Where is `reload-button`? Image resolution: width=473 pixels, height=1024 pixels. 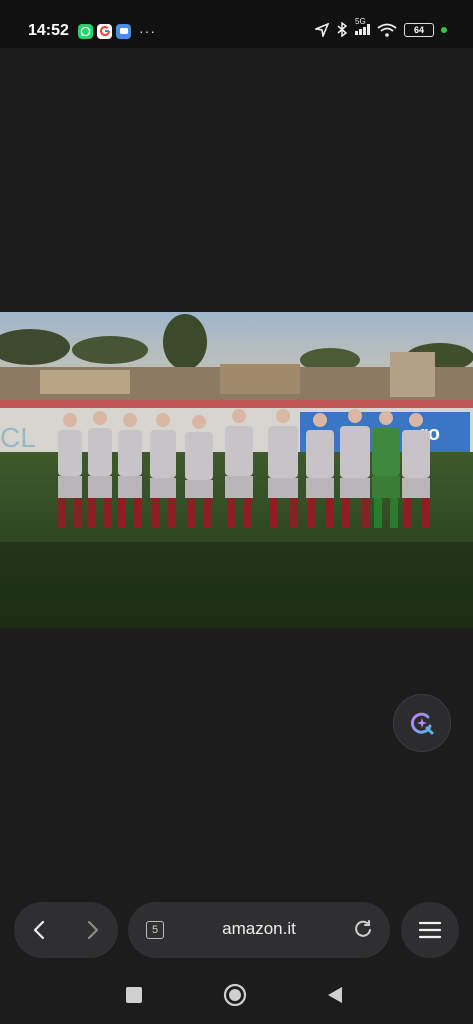
reload-button is located at coordinates (363, 931).